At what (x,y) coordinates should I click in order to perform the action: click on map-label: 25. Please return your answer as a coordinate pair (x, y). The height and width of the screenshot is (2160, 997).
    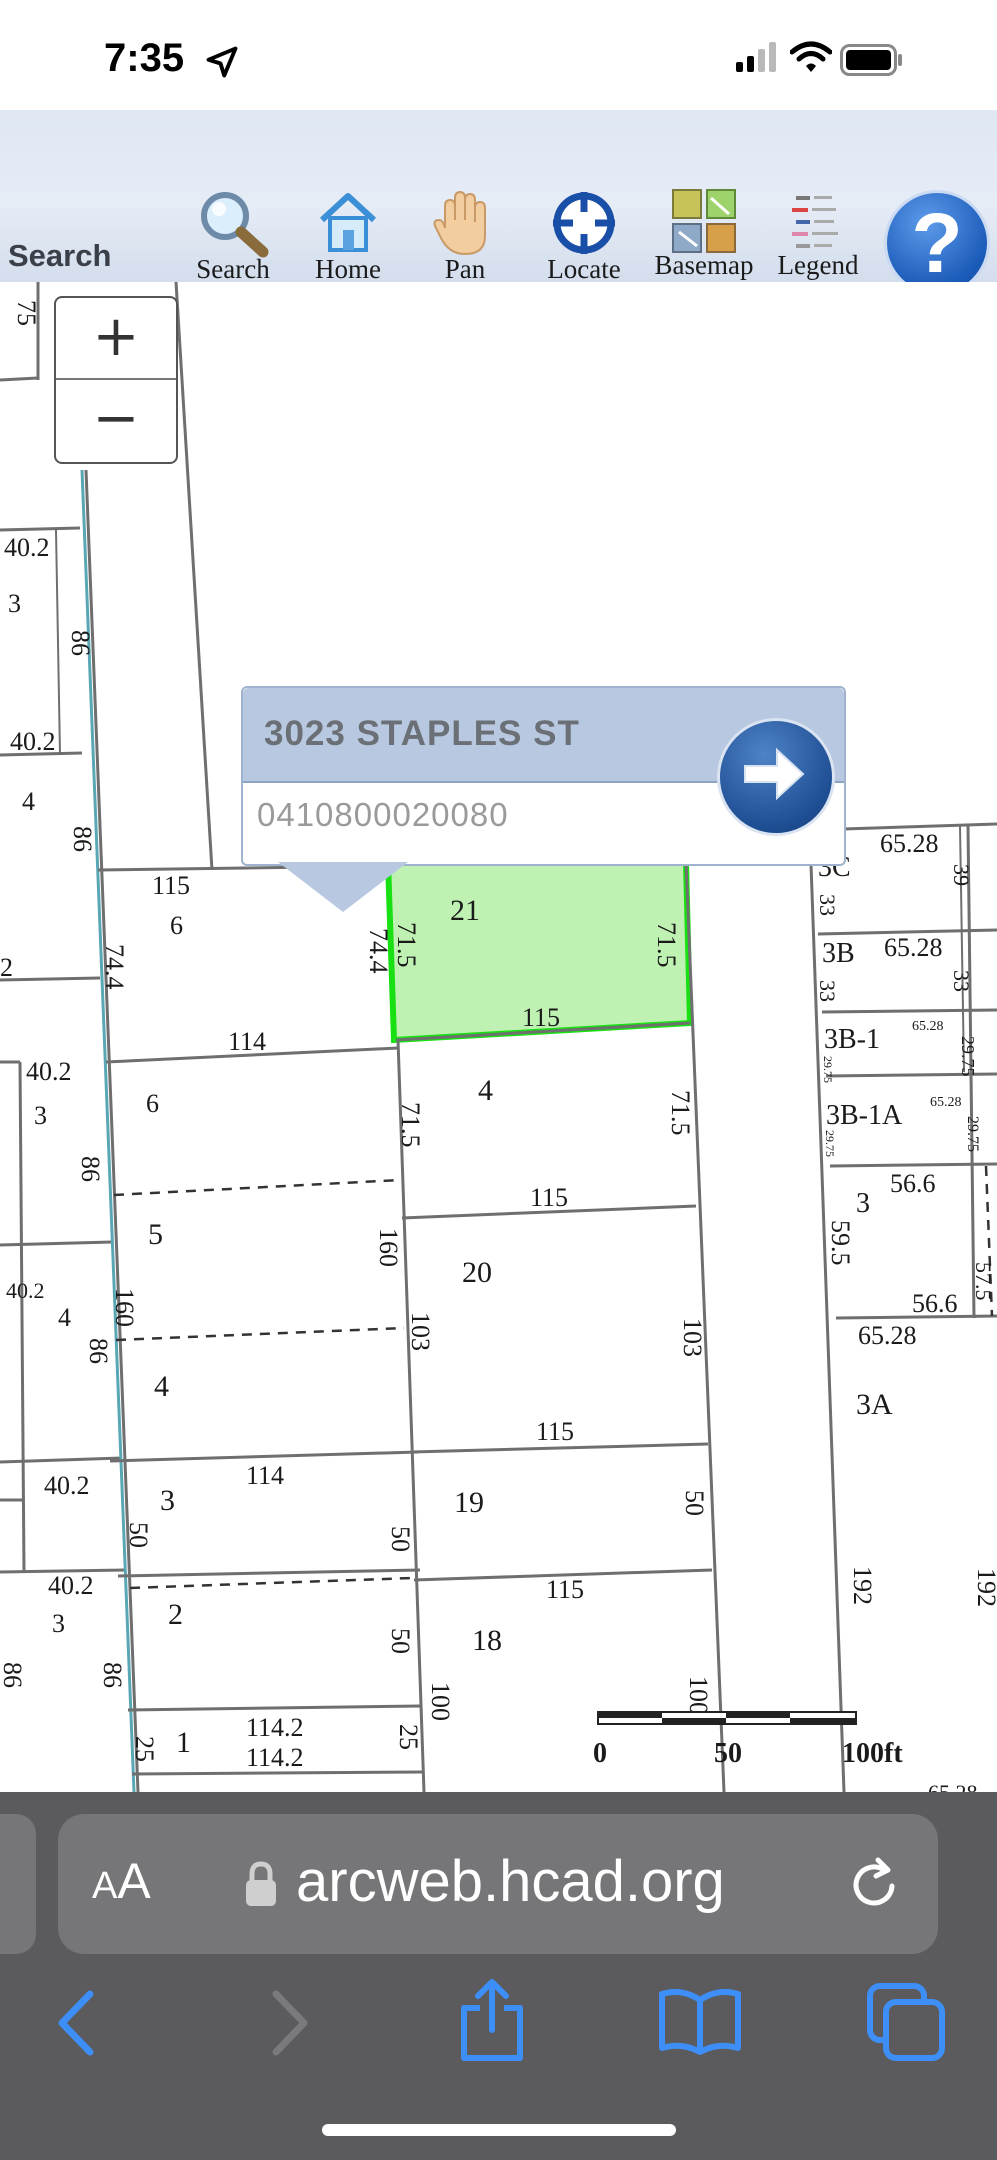
    Looking at the image, I should click on (408, 1737).